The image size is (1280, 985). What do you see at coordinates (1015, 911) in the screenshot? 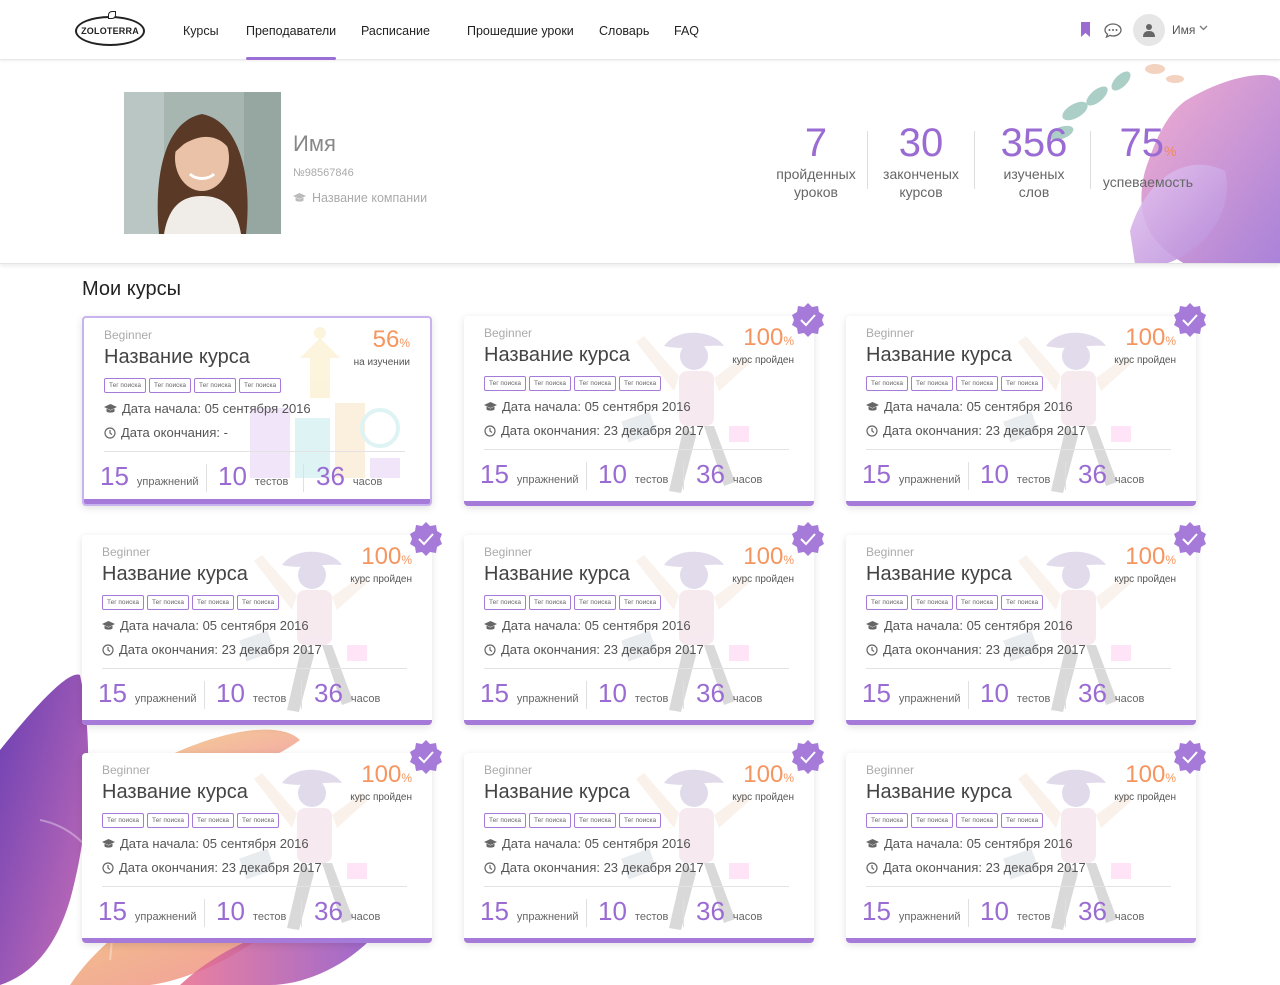
I see `metric-tests: 10 тестов` at bounding box center [1015, 911].